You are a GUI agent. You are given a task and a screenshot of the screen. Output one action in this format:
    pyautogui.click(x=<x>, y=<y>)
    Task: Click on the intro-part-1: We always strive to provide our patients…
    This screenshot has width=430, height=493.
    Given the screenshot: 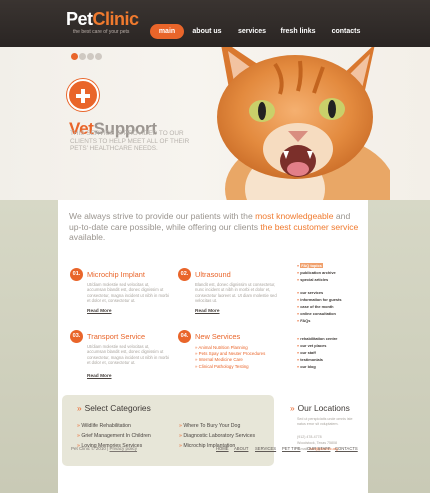 What is the action you would take?
    pyautogui.click(x=162, y=216)
    